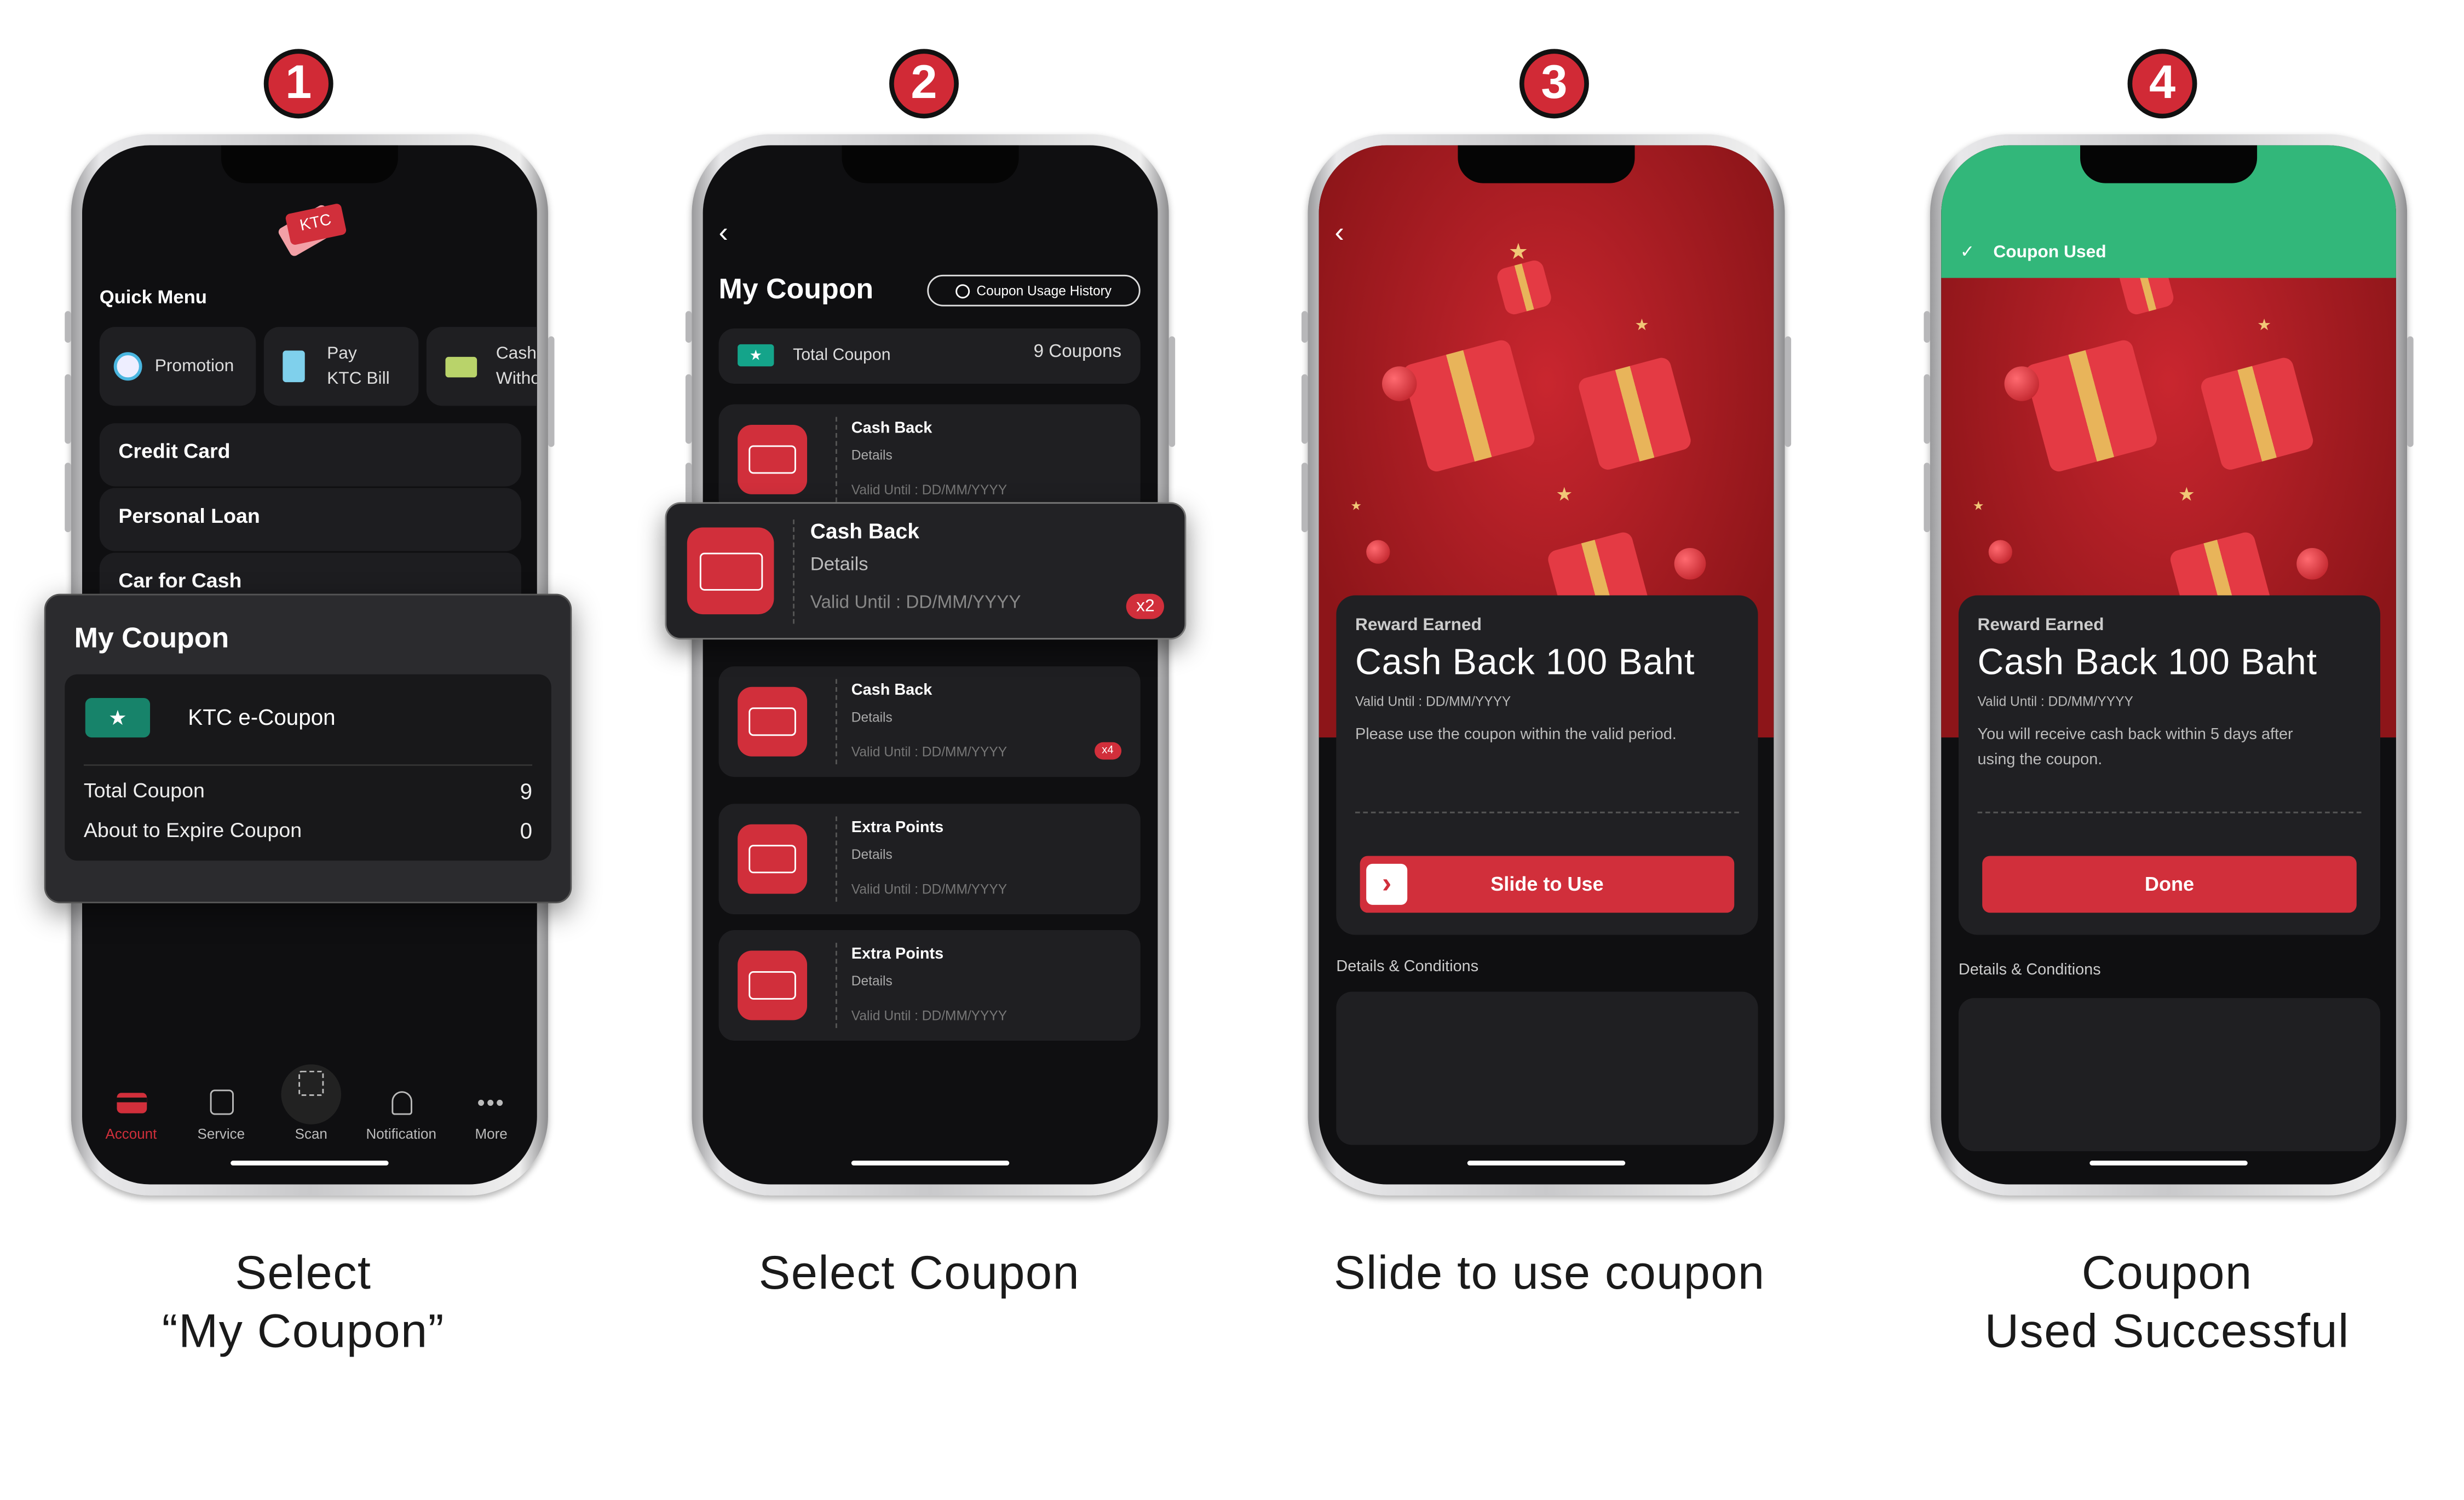 The width and height of the screenshot is (2464, 1500). I want to click on total-coupon-bar: ★ Total Coupon 9 Coupons, so click(929, 356).